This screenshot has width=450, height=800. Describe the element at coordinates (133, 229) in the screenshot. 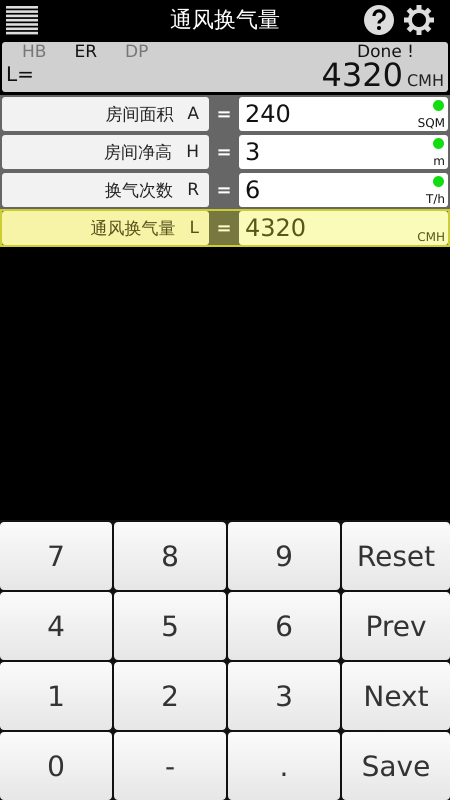

I see `row-label: 通风换气量` at that location.